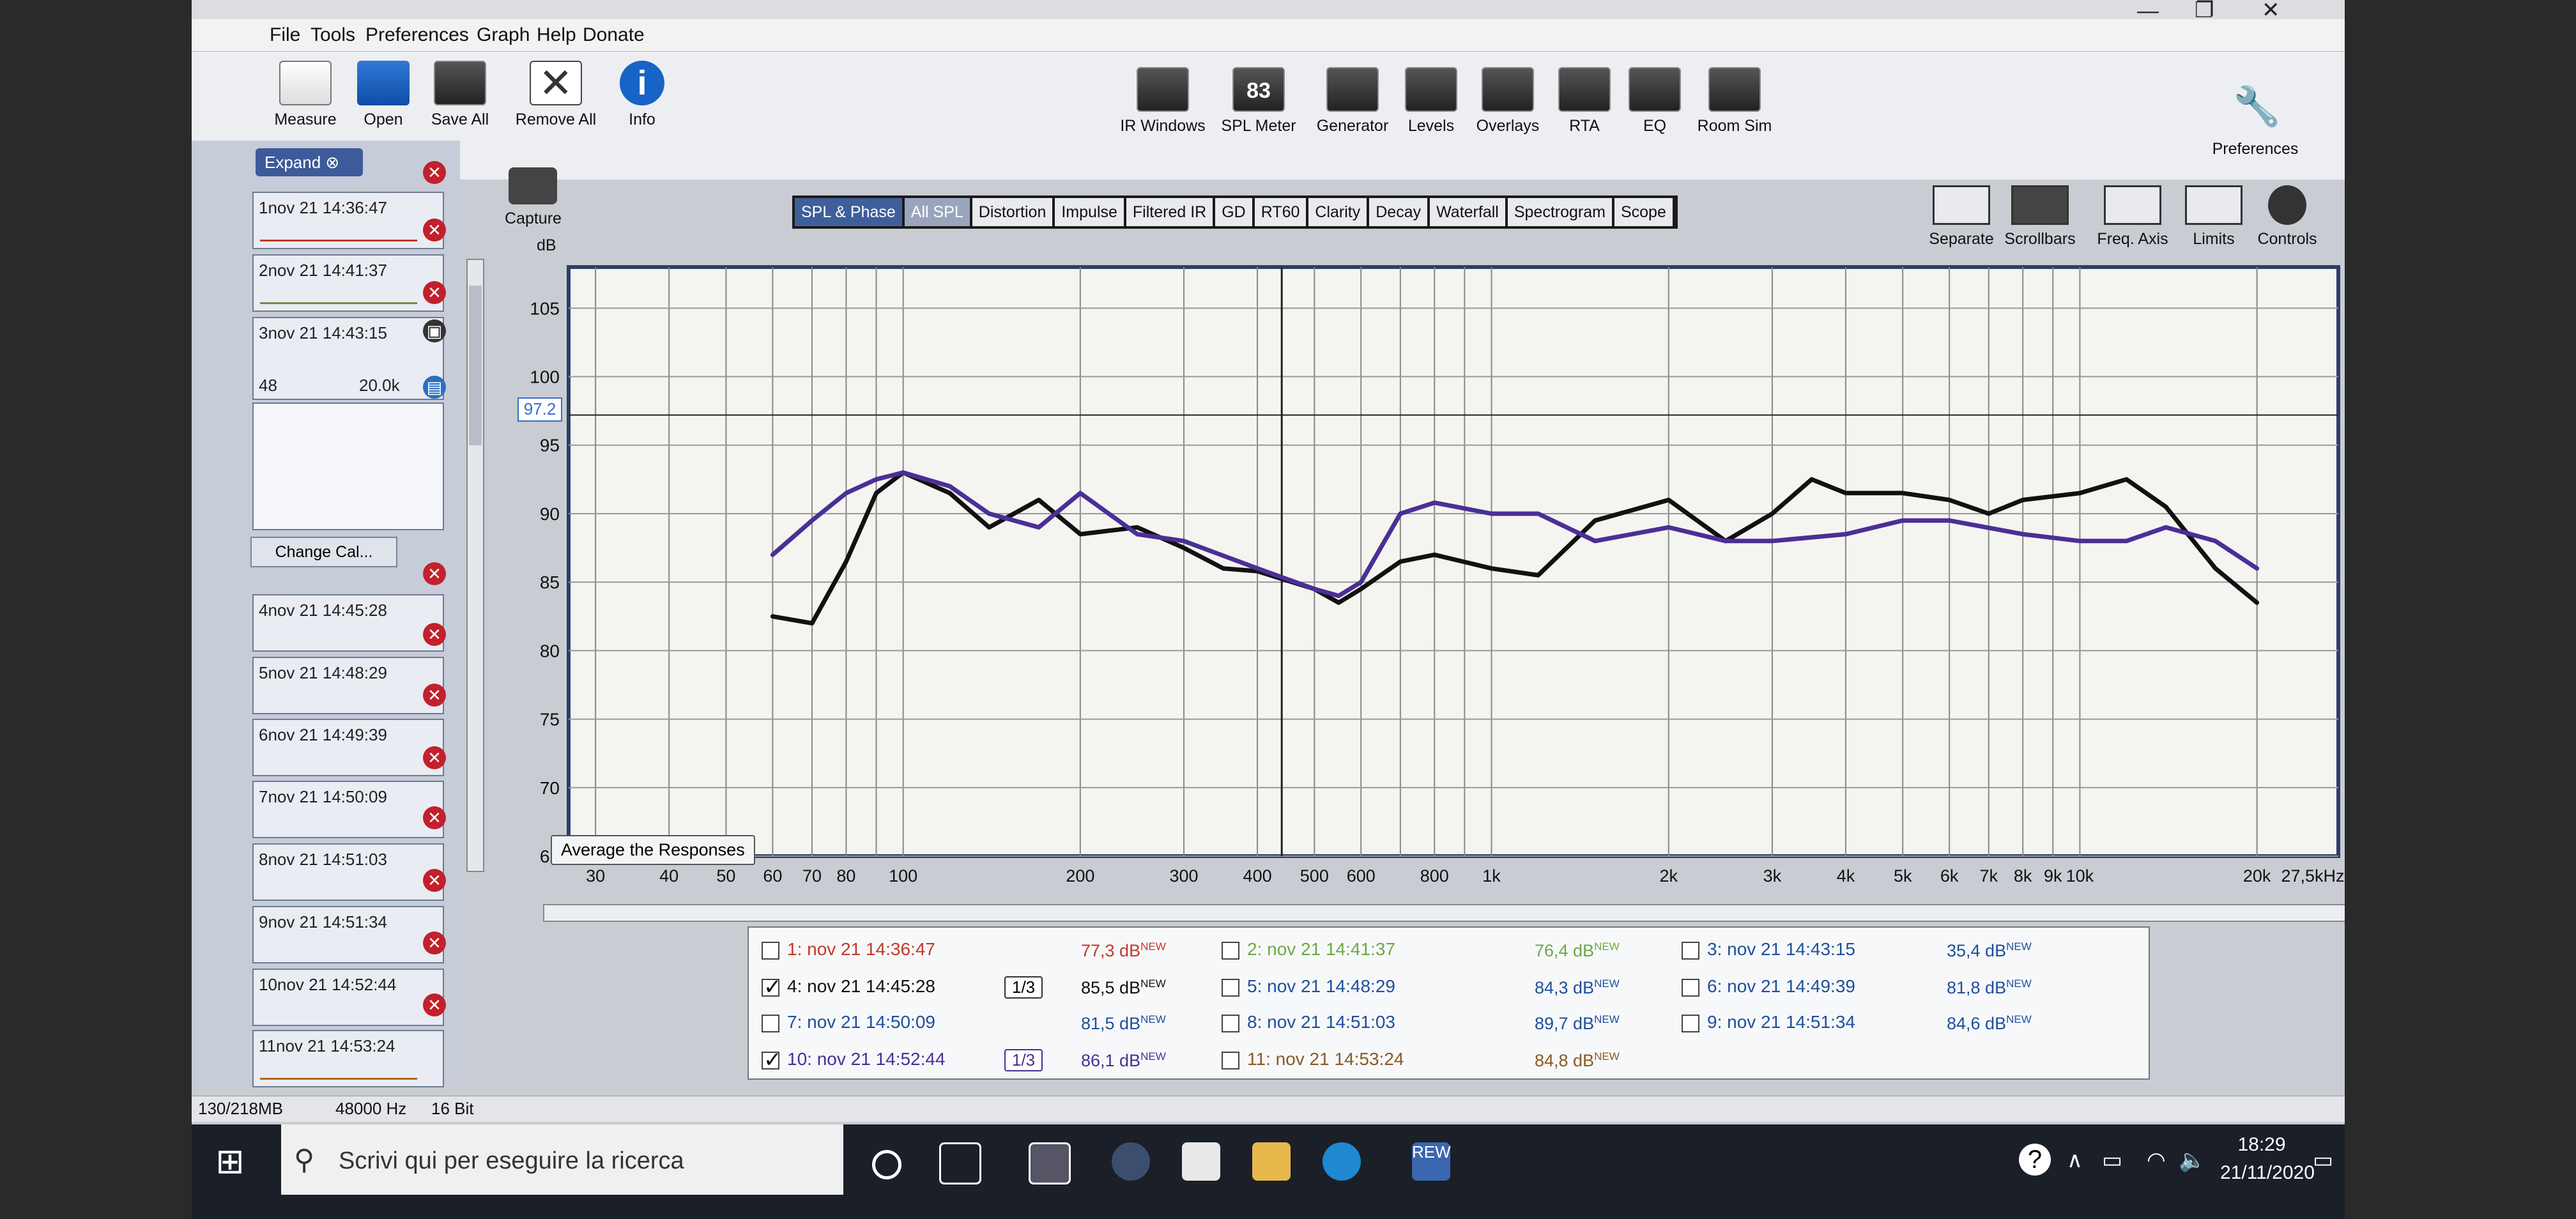 The height and width of the screenshot is (1219, 2576). I want to click on legend-item-4: 4: nov 21 14:45:28, so click(848, 987).